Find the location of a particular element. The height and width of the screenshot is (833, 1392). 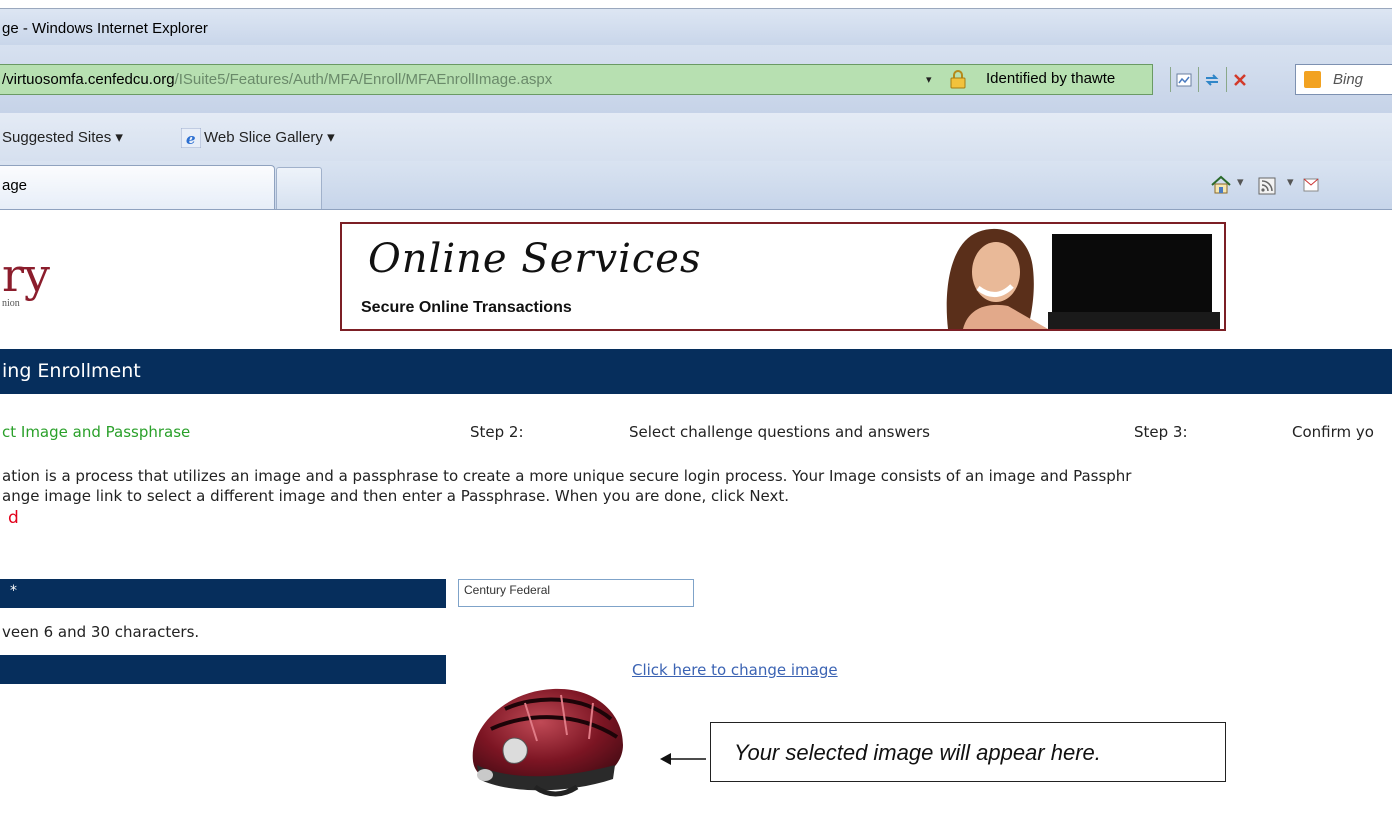

lock-icon is located at coordinates (958, 79).